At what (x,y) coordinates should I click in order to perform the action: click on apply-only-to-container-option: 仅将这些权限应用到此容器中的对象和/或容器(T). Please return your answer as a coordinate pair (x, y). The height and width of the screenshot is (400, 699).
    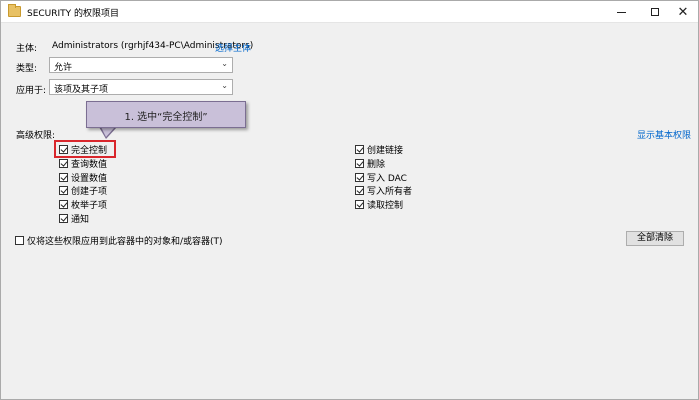
    Looking at the image, I should click on (119, 240).